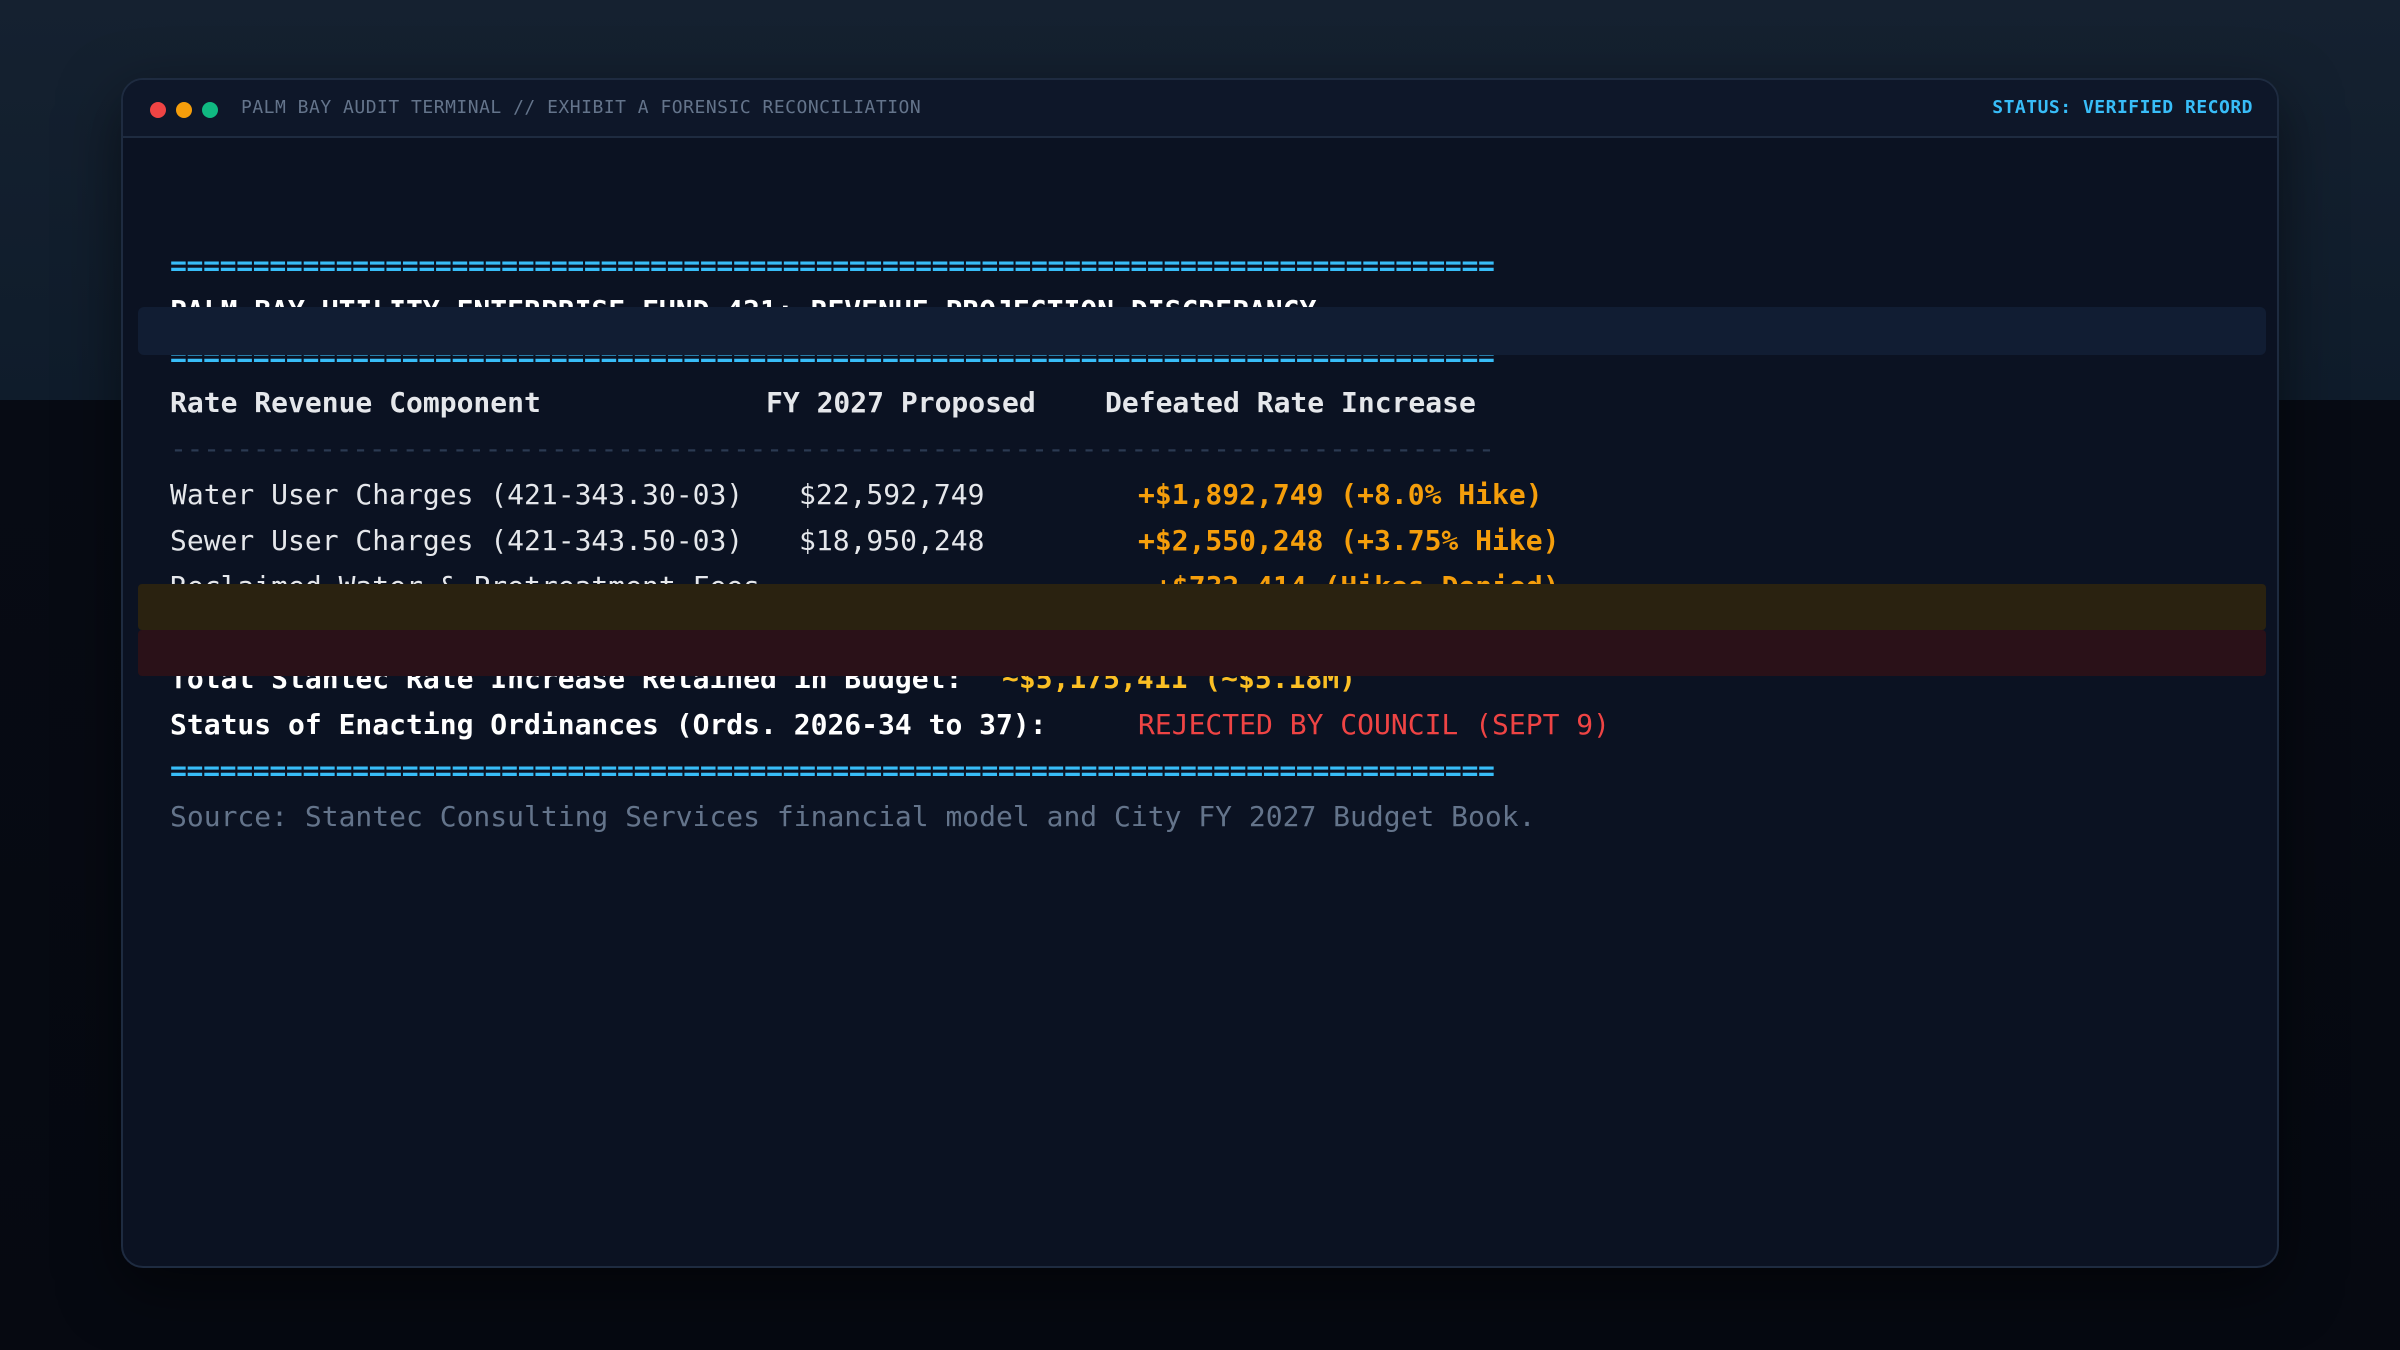 The height and width of the screenshot is (1350, 2400). What do you see at coordinates (1202, 607) in the screenshot?
I see `total-highlight-band` at bounding box center [1202, 607].